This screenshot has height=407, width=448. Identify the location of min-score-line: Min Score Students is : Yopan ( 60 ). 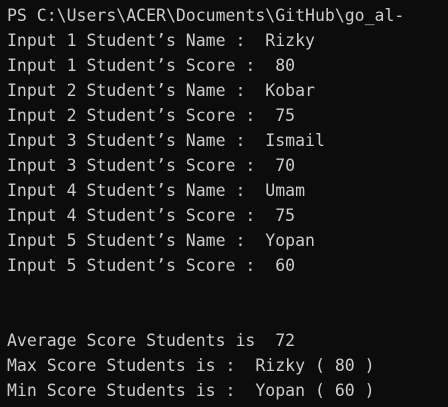
(191, 390).